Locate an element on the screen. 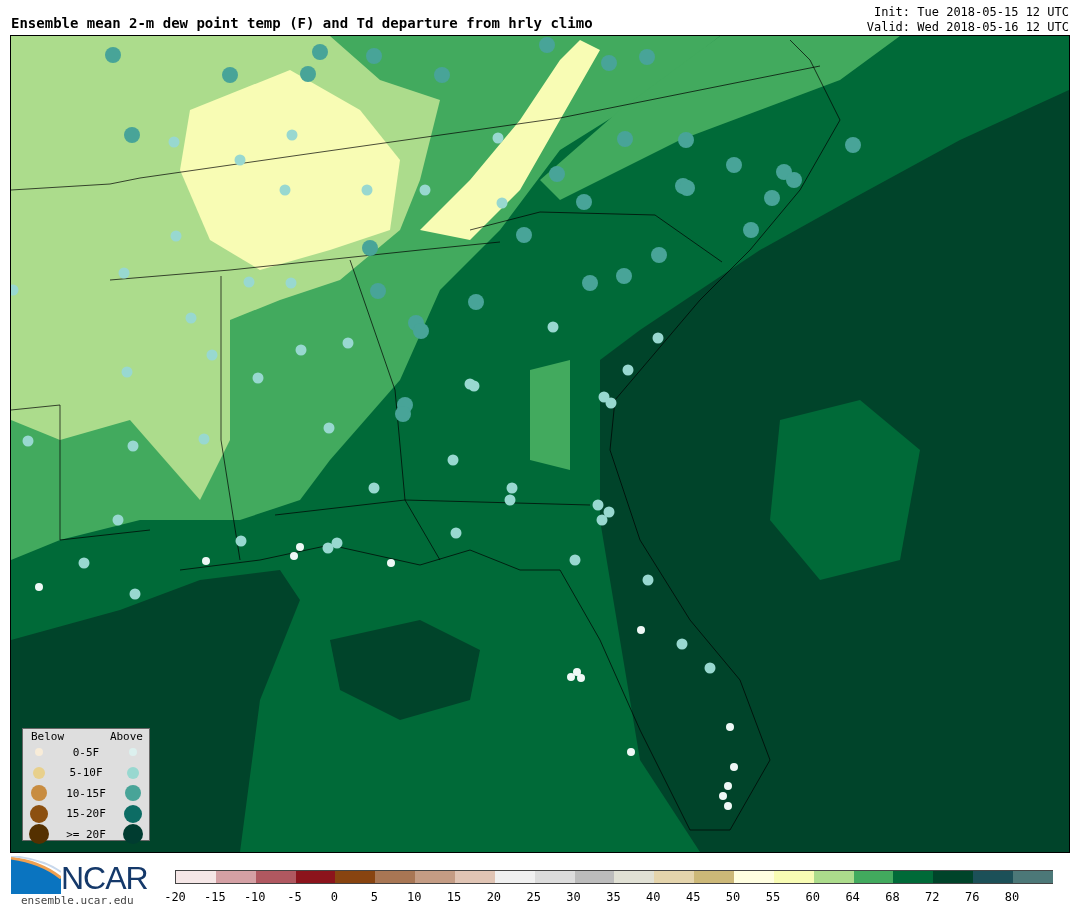 The height and width of the screenshot is (915, 1080). below-label: Below is located at coordinates (48, 736).